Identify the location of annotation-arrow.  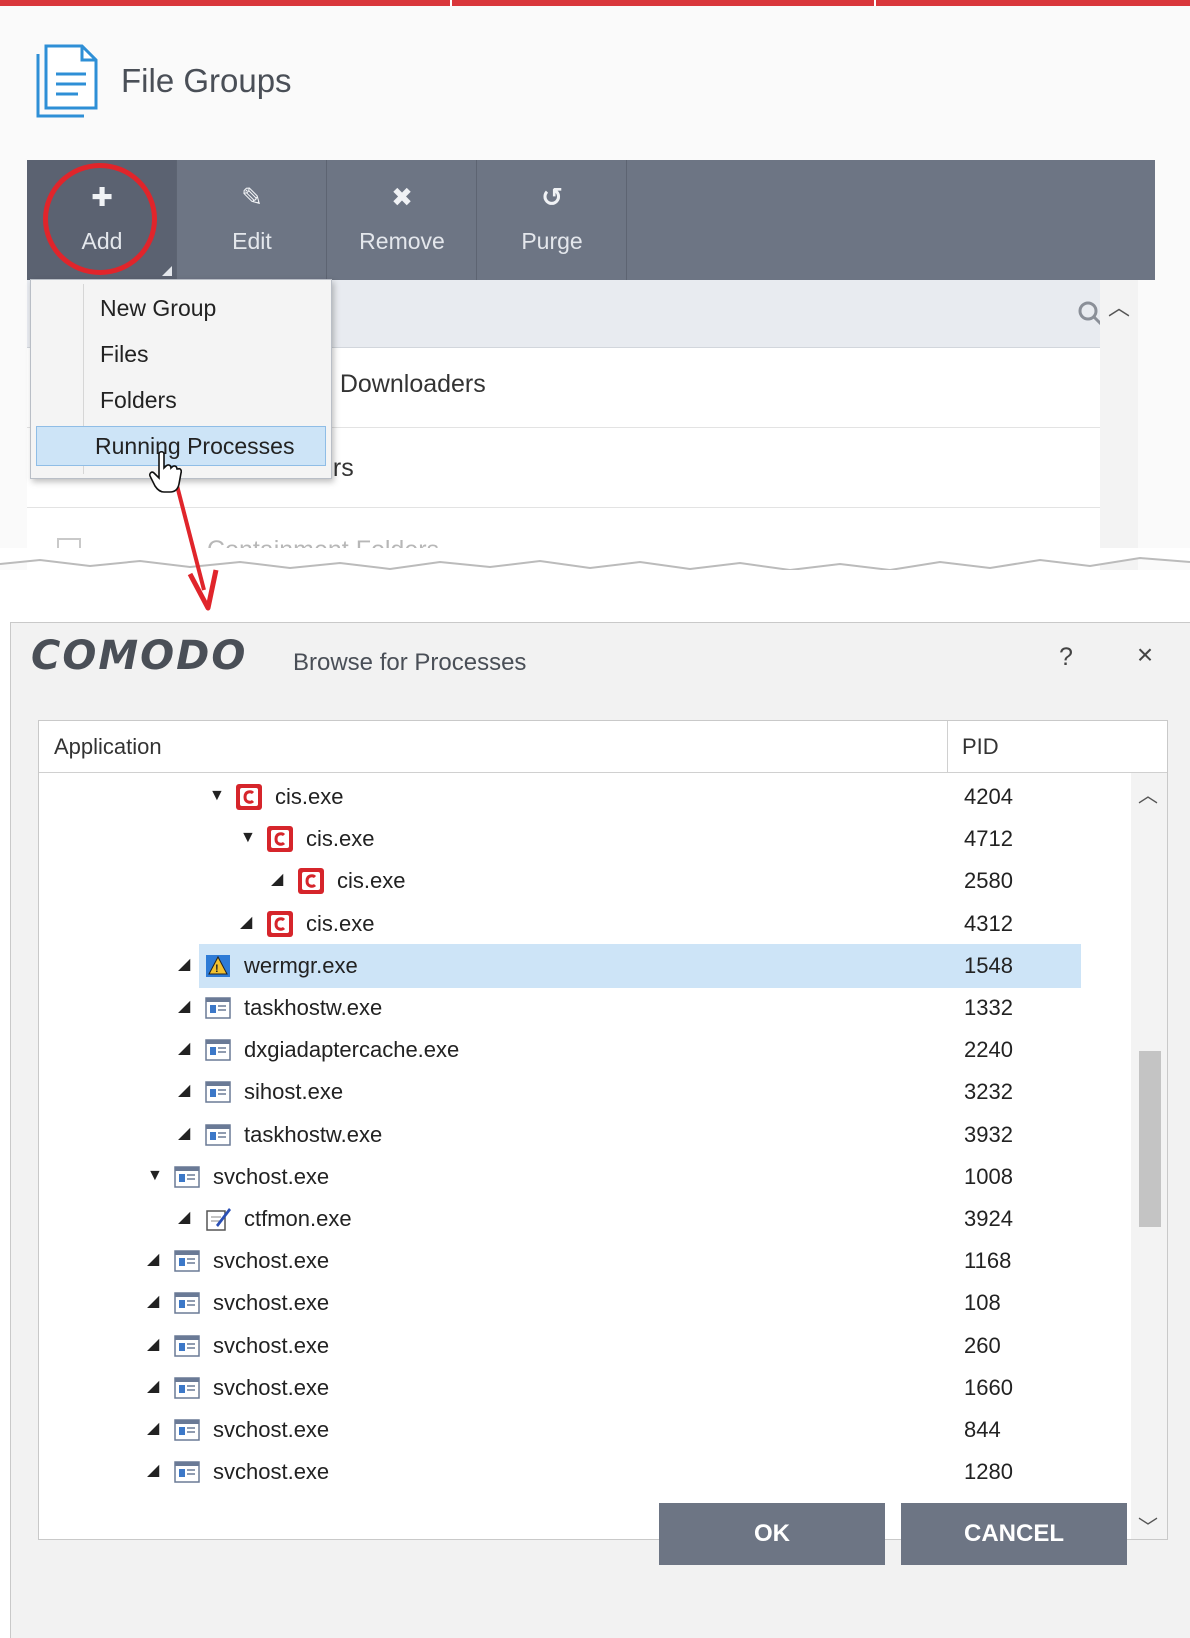
(195, 542).